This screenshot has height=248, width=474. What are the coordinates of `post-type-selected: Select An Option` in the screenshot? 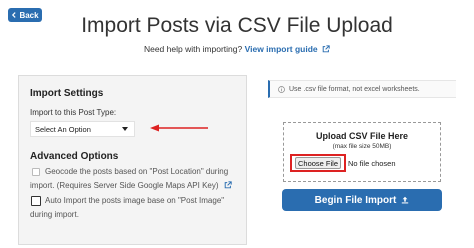 It's located at (63, 129).